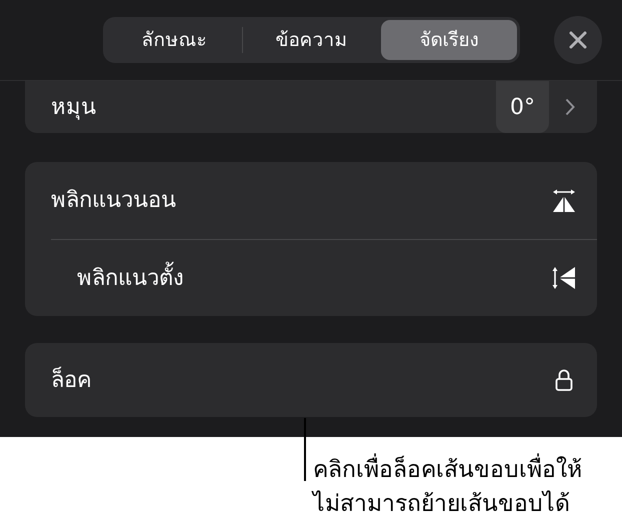  I want to click on flip-option: พลิกแนวตั้ง, so click(130, 278).